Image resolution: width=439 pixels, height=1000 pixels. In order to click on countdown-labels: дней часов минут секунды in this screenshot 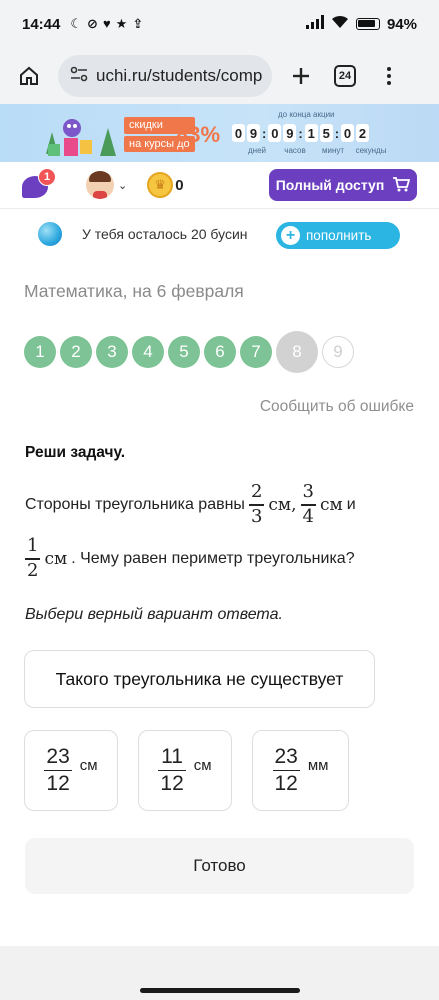, I will do `click(314, 150)`.